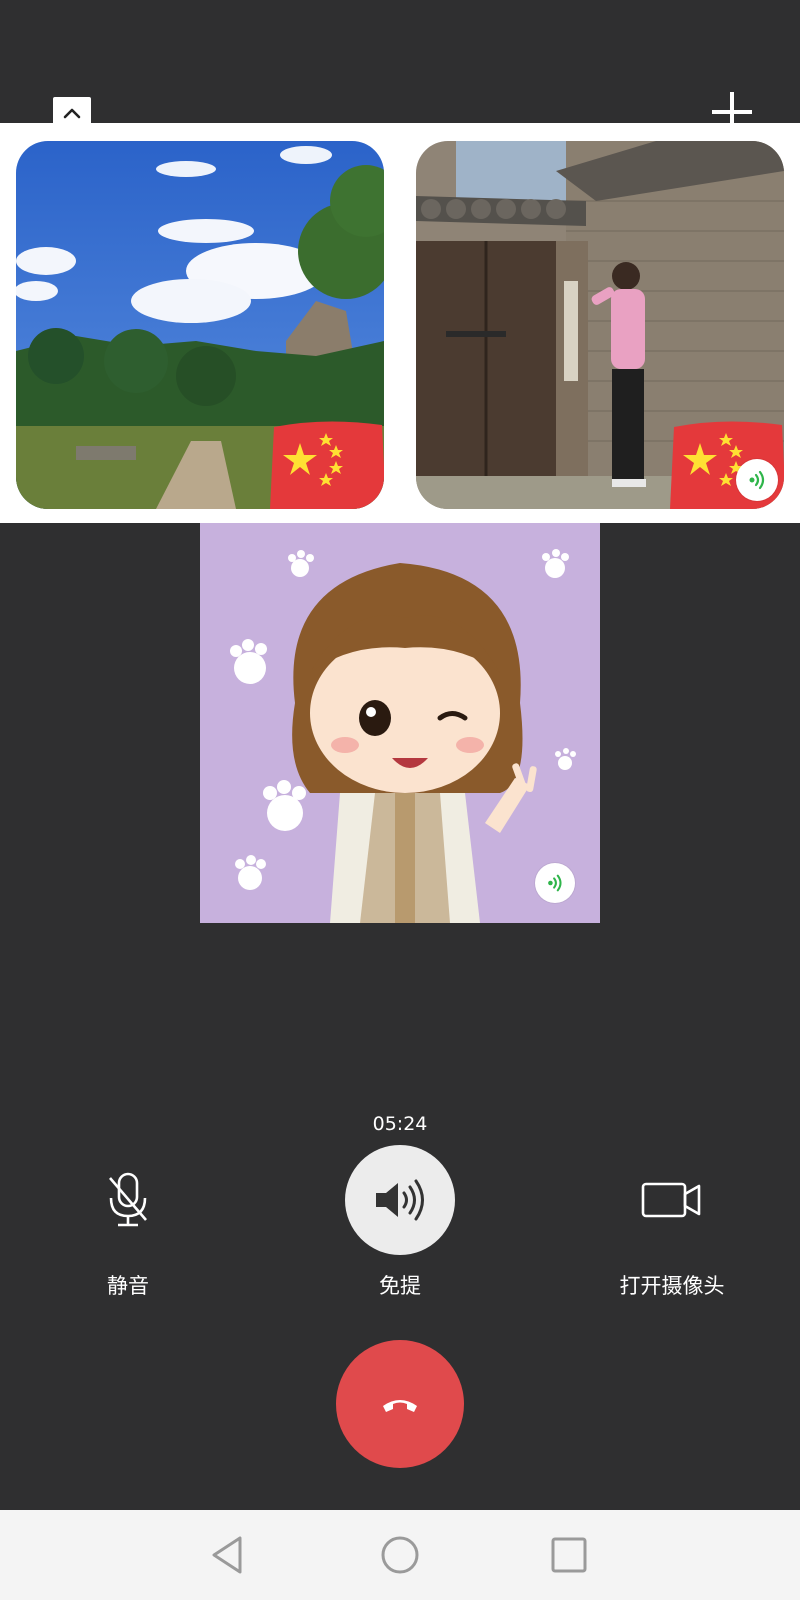 This screenshot has height=1600, width=800. What do you see at coordinates (672, 1286) in the screenshot?
I see `camera-label: 打开摄像头` at bounding box center [672, 1286].